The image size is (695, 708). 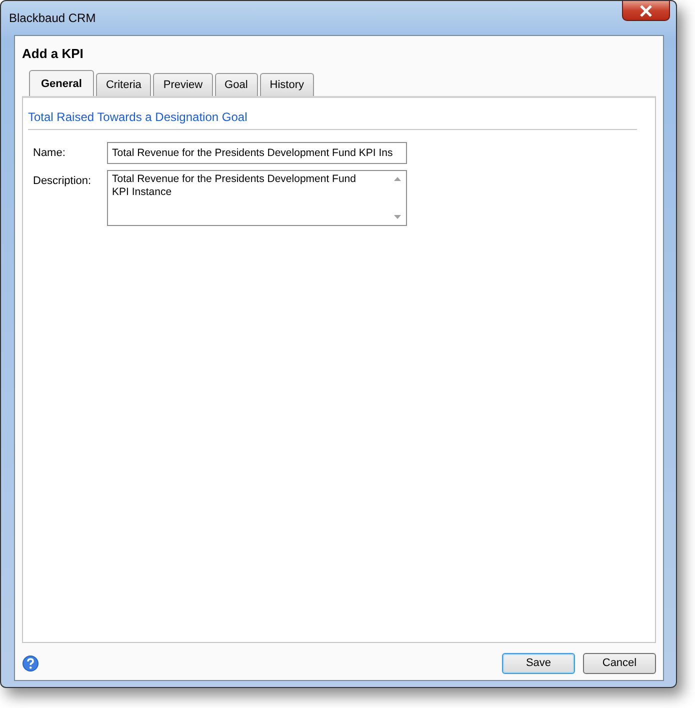 What do you see at coordinates (61, 83) in the screenshot?
I see `tab: General` at bounding box center [61, 83].